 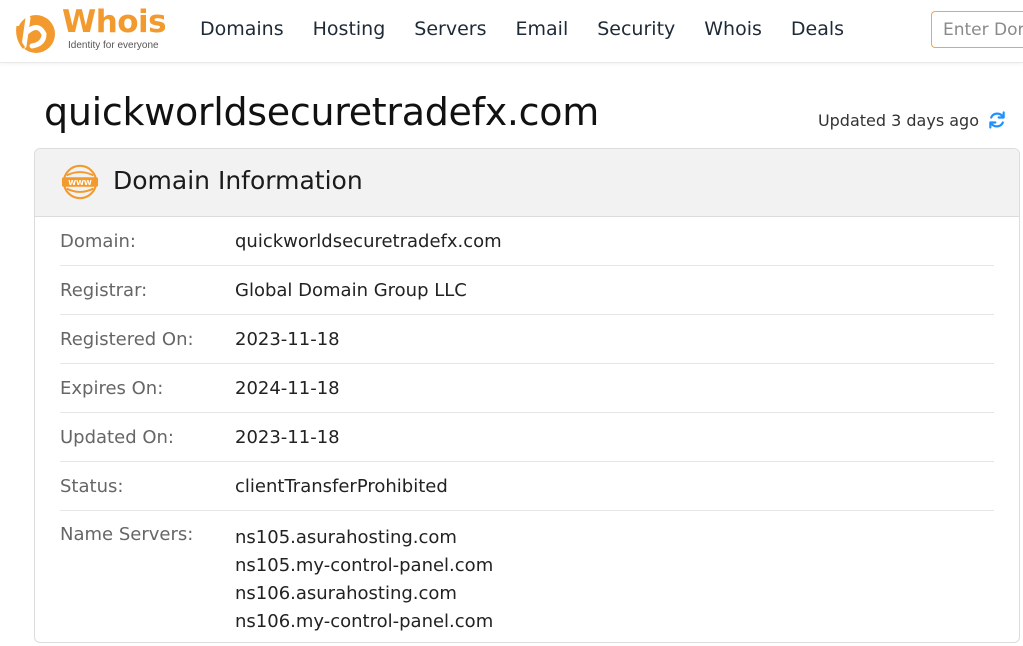 I want to click on nav-domains: Domains, so click(x=242, y=29).